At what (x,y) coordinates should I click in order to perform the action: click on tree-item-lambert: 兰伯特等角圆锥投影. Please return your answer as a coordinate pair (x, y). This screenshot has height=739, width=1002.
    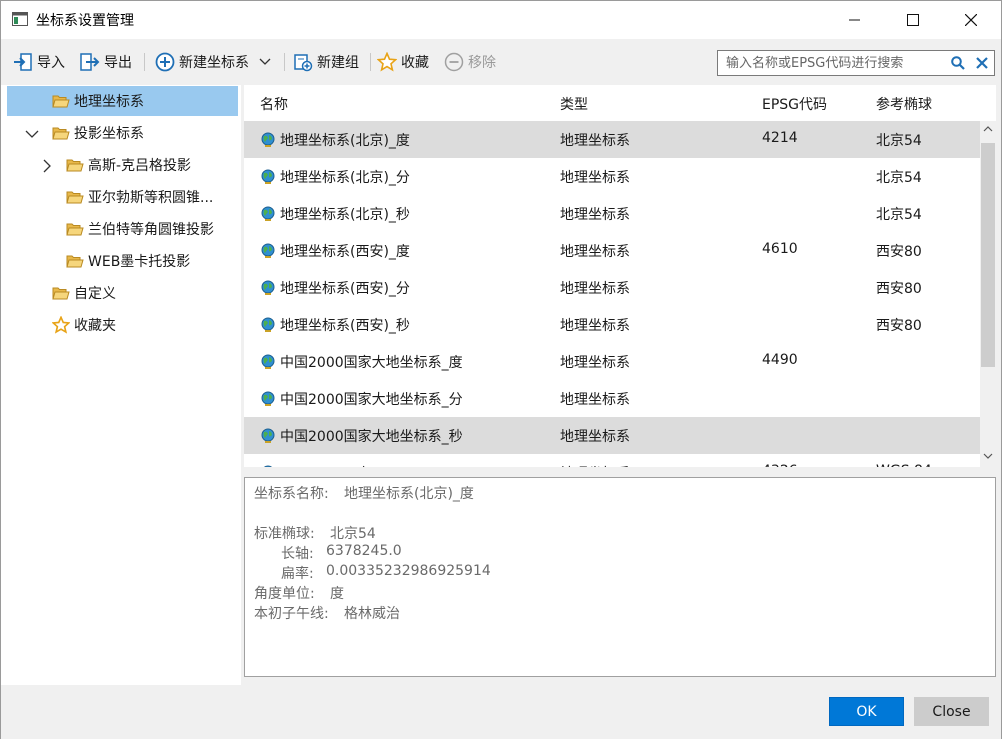
    Looking at the image, I should click on (140, 229).